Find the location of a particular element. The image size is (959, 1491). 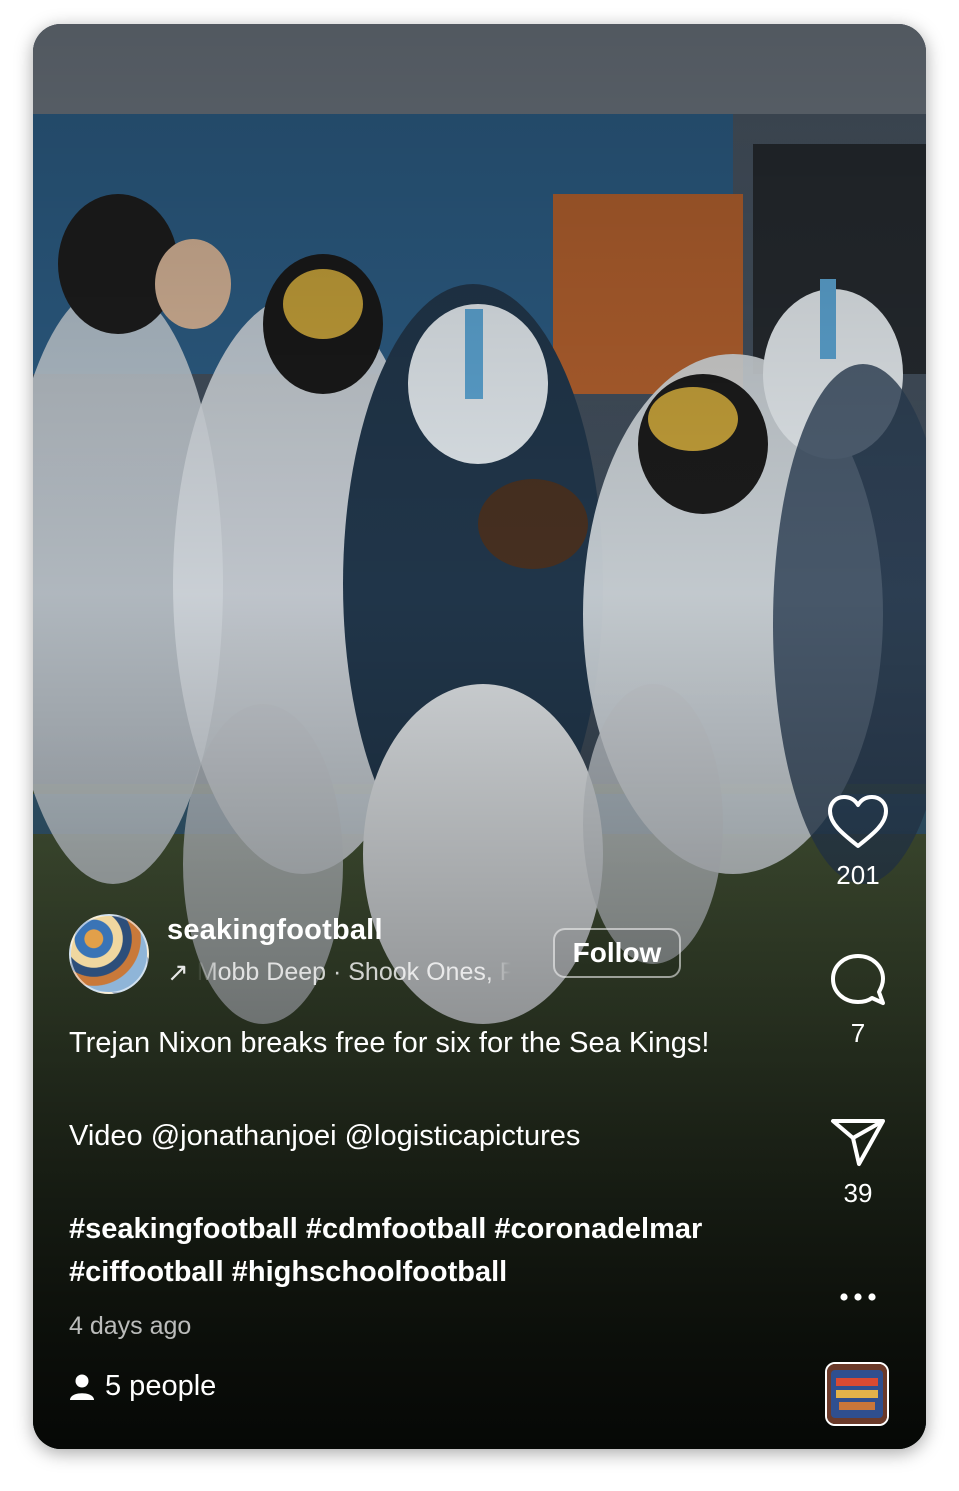

like-count: 201 is located at coordinates (858, 875).